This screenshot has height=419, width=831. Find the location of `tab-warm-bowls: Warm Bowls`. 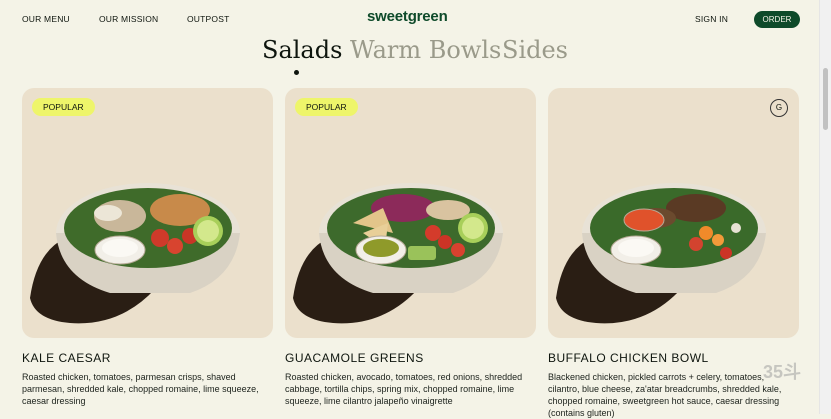

tab-warm-bowls: Warm Bowls is located at coordinates (425, 50).